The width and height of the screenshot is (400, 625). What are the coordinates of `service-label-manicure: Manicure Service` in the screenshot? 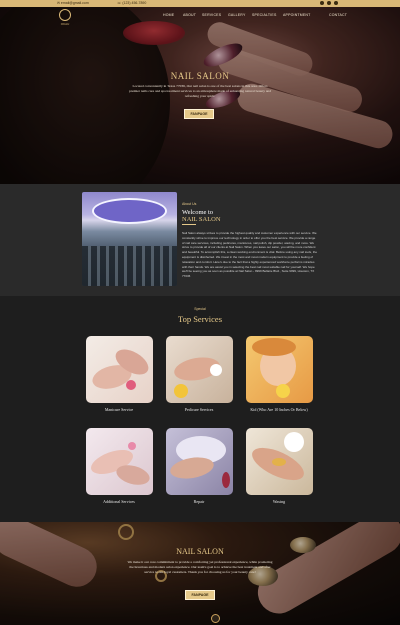 It's located at (119, 409).